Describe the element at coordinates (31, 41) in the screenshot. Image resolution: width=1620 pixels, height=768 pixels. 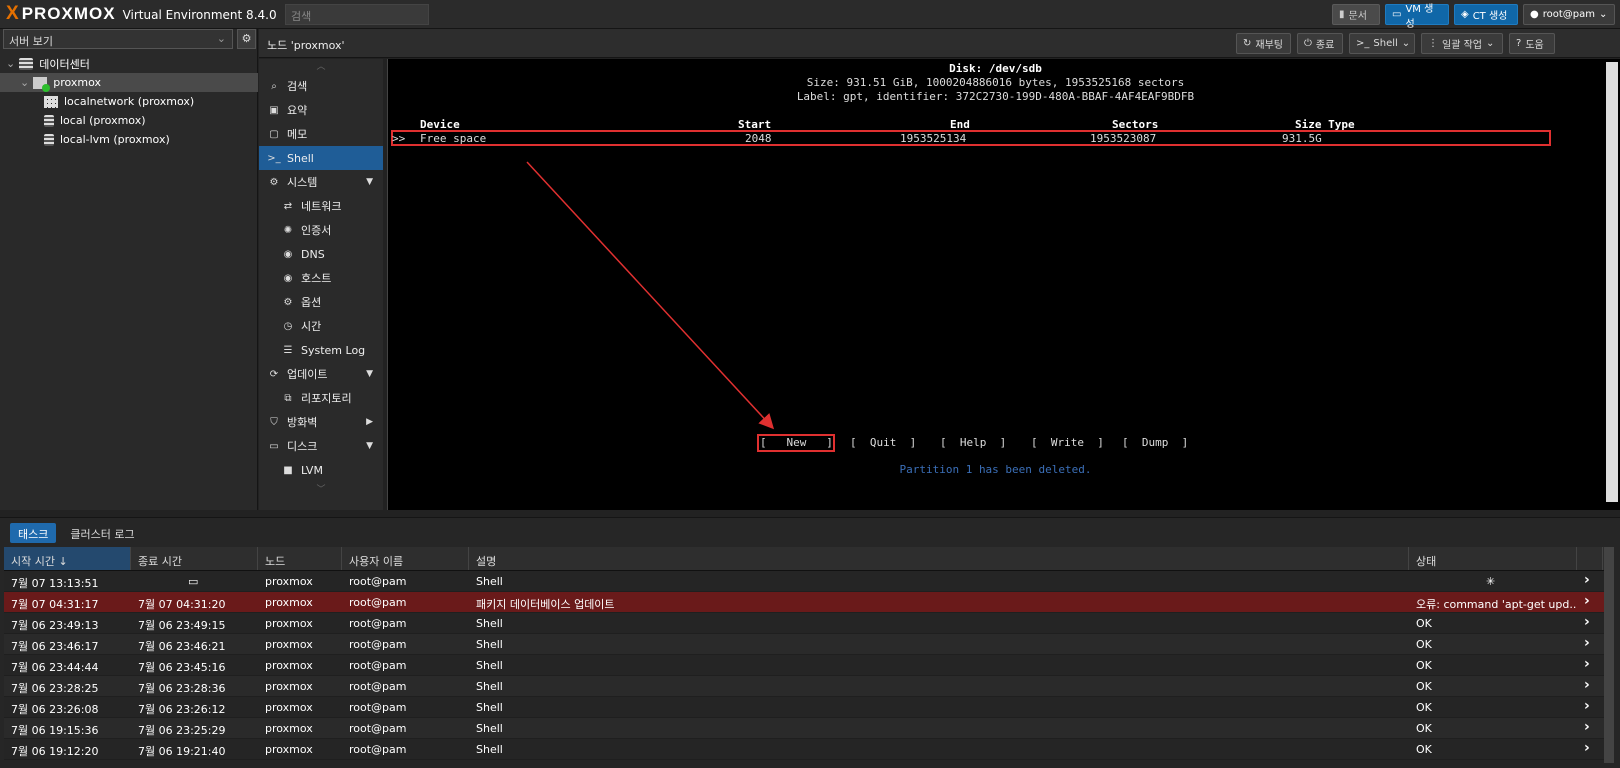
I see `view-selector-label: 서버 보기` at that location.